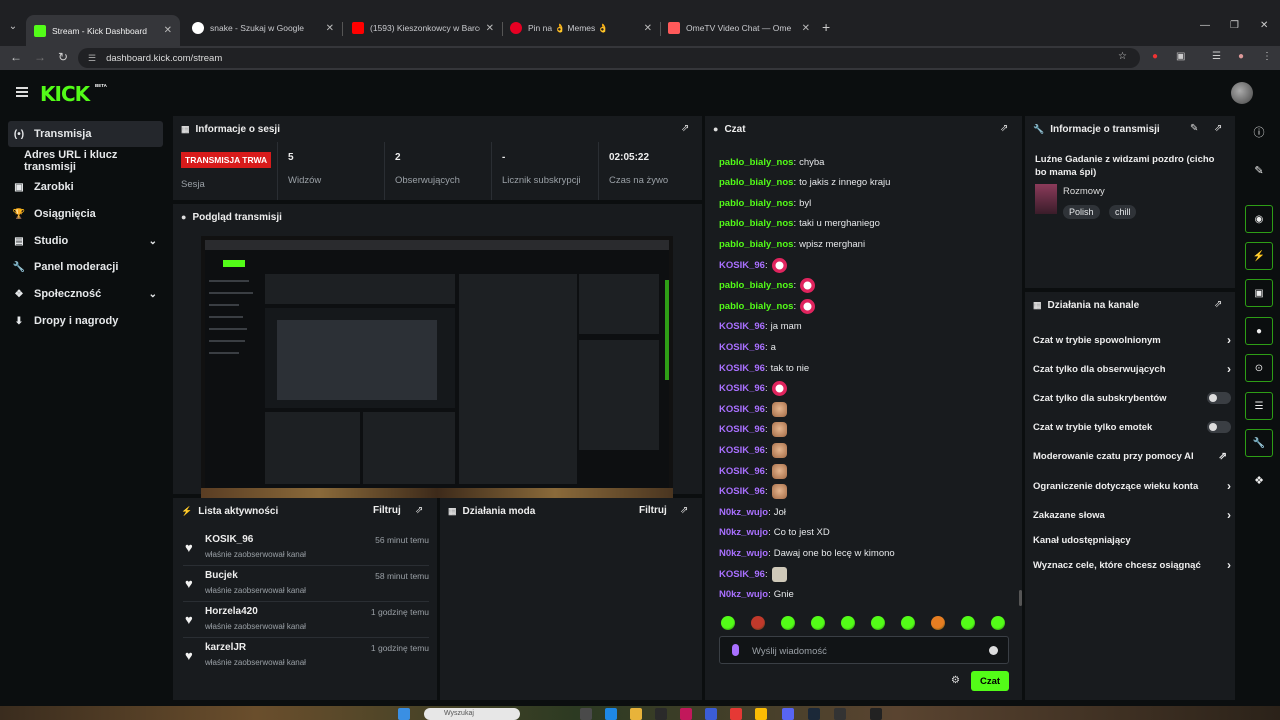  What do you see at coordinates (990, 681) in the screenshot?
I see `send-chat-button: Czat` at bounding box center [990, 681].